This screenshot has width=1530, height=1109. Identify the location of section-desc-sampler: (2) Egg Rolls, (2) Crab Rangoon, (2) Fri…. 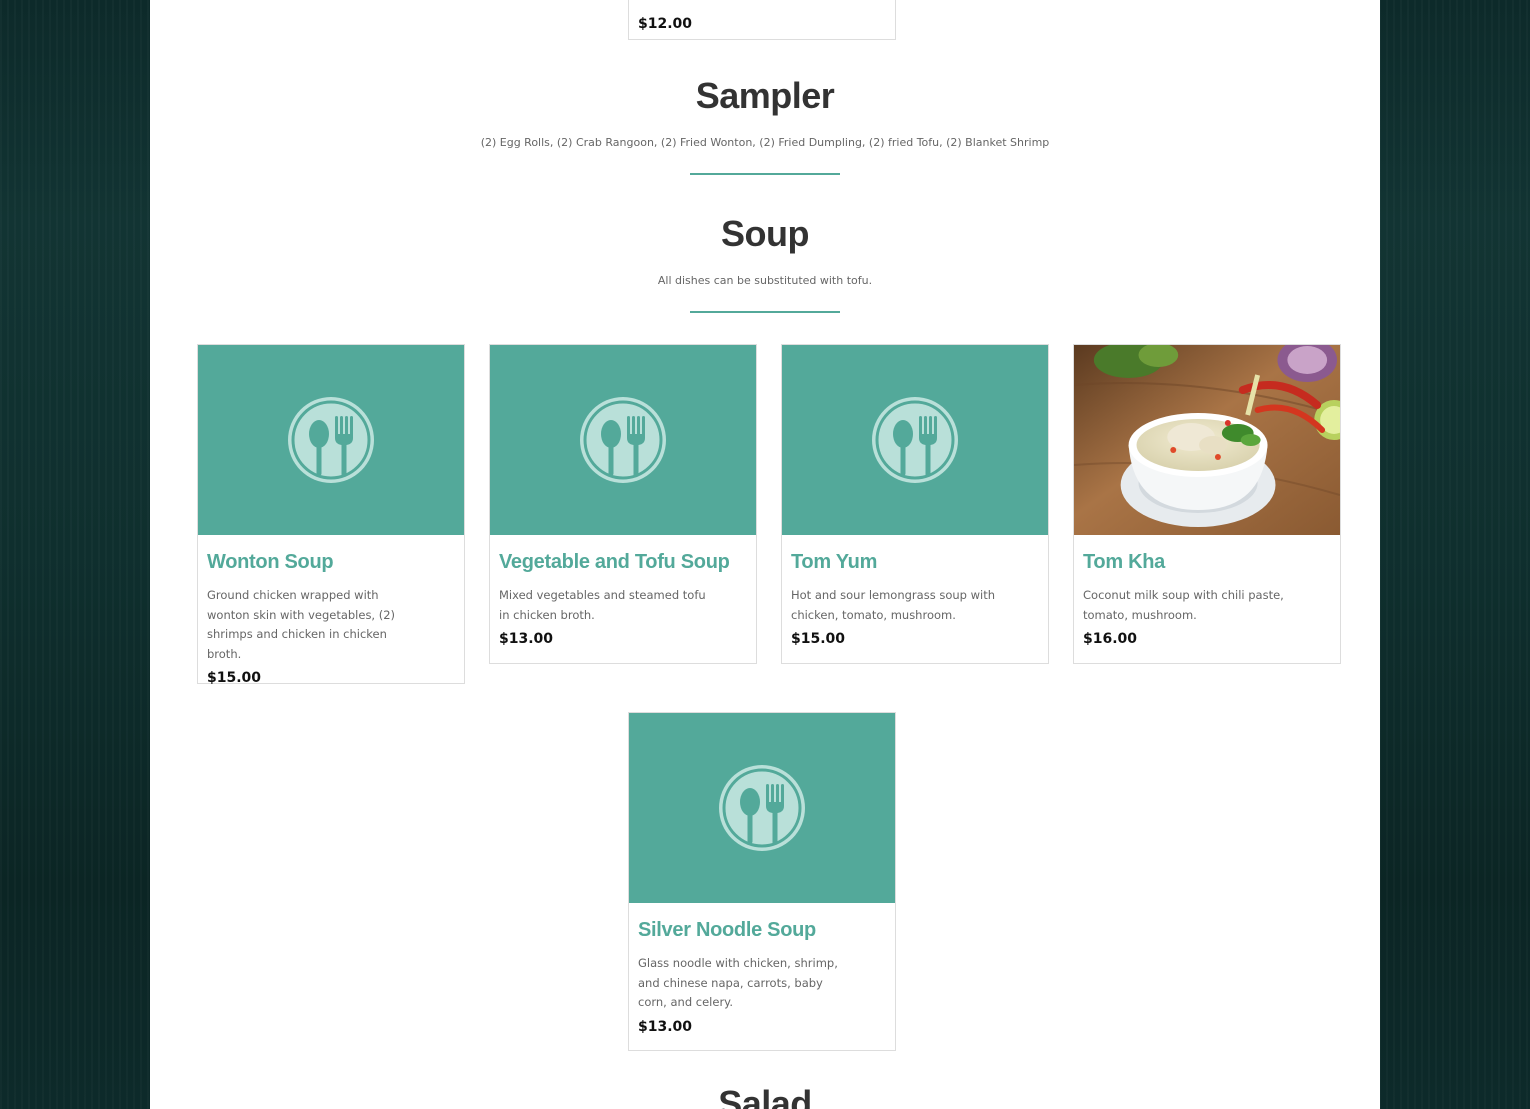
(765, 142).